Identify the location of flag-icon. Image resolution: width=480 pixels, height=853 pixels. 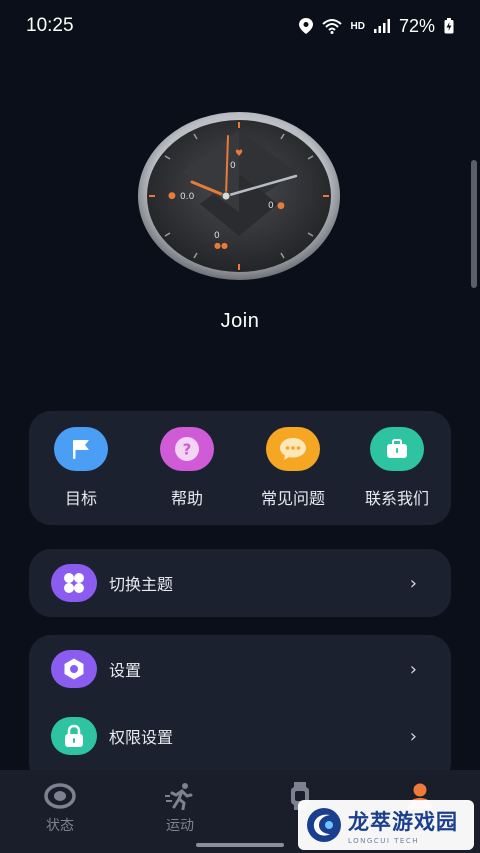
(81, 449).